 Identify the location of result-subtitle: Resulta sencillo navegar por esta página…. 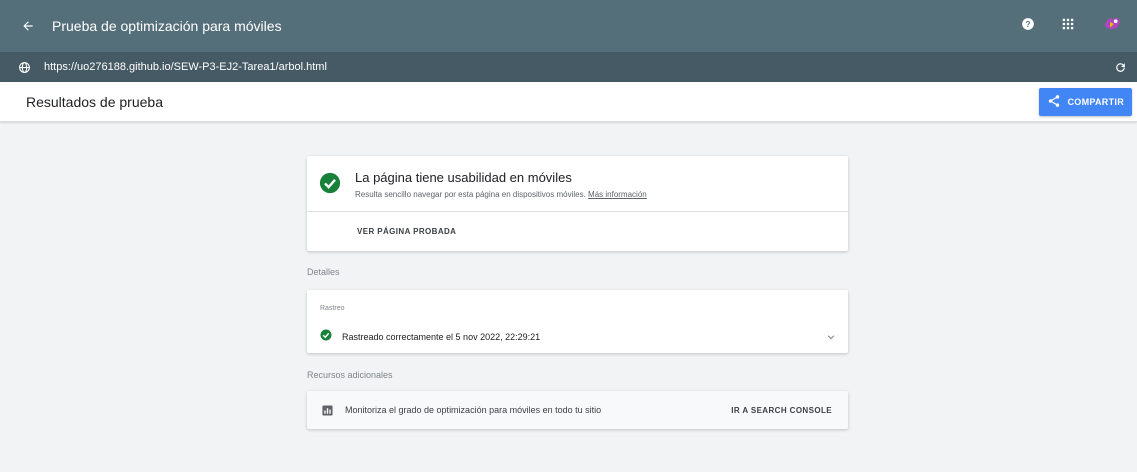
(501, 194).